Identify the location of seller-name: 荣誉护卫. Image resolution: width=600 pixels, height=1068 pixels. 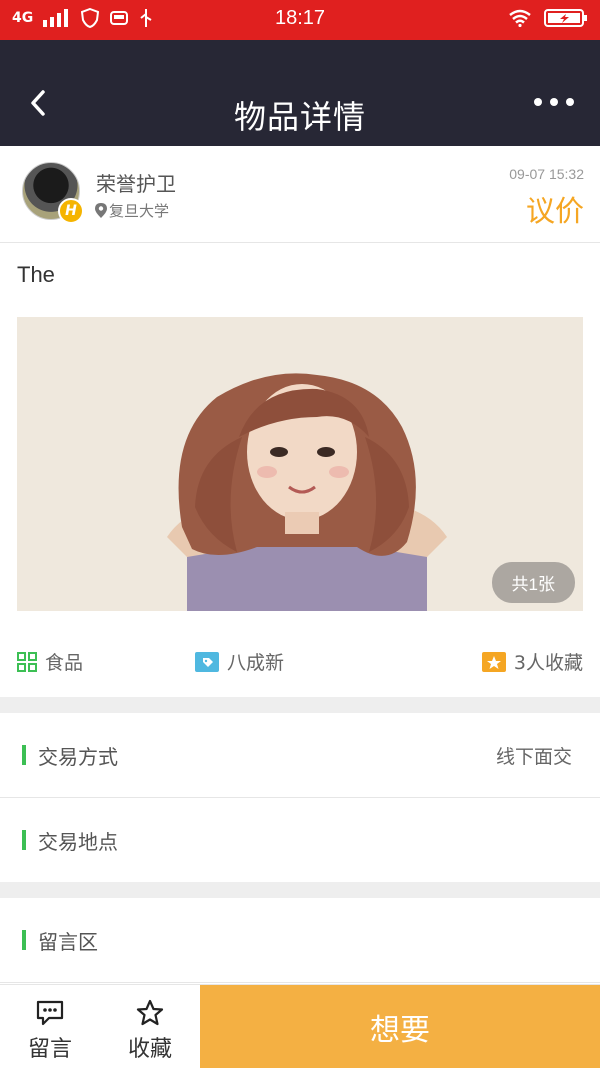
(136, 182).